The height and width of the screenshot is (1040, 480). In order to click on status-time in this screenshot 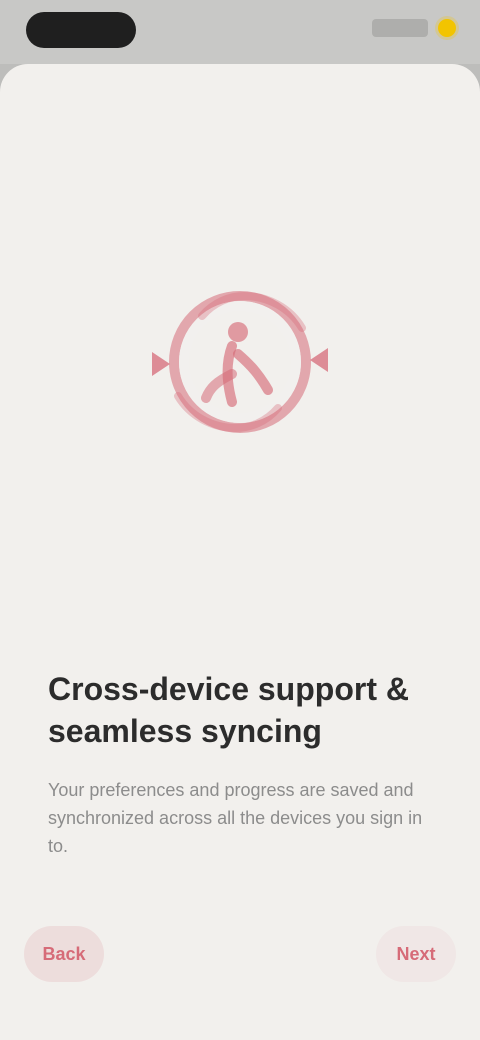, I will do `click(81, 30)`.